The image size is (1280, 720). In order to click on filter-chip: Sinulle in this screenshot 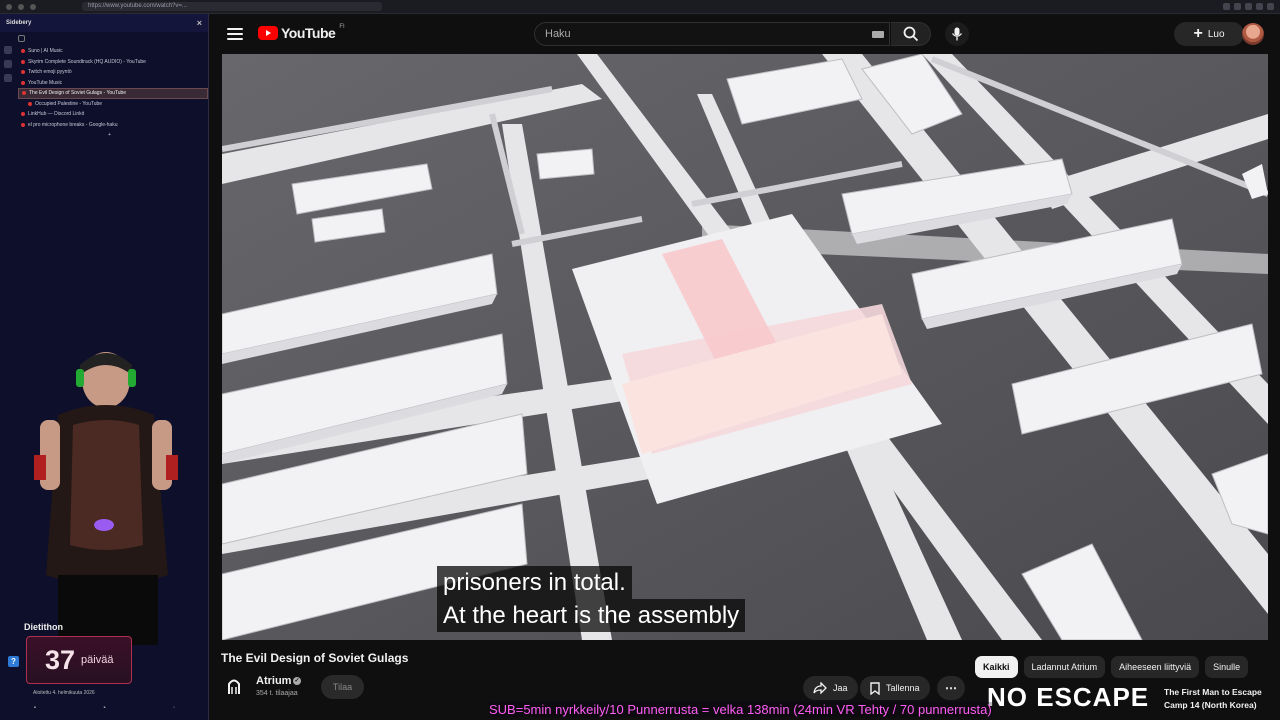, I will do `click(1227, 667)`.